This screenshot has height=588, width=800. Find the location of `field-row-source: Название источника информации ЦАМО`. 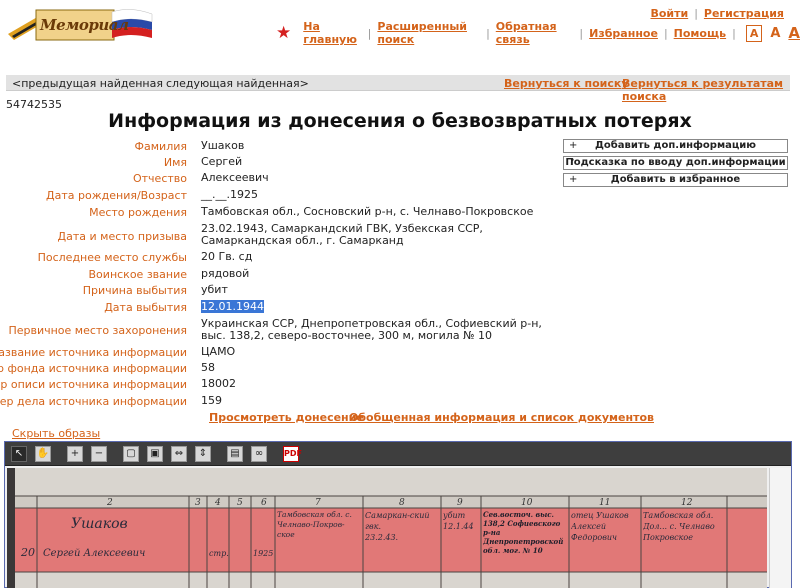

field-row-source: Название источника информации ЦАМО is located at coordinates (280, 352).